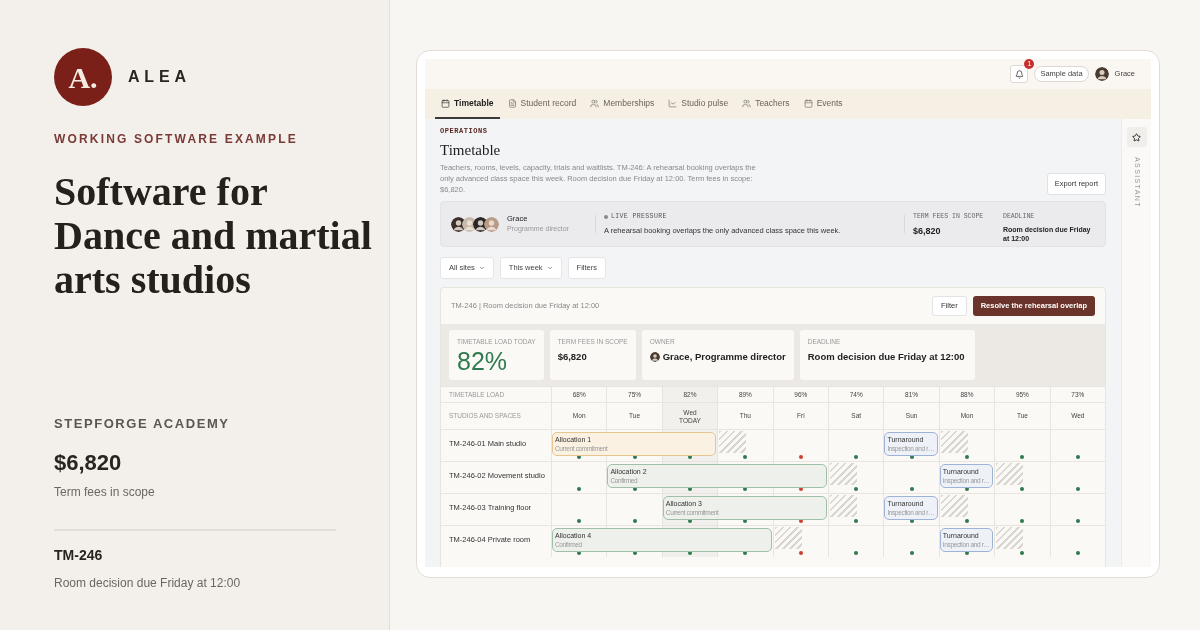 The image size is (1200, 630). I want to click on page-title: Timetable, so click(470, 150).